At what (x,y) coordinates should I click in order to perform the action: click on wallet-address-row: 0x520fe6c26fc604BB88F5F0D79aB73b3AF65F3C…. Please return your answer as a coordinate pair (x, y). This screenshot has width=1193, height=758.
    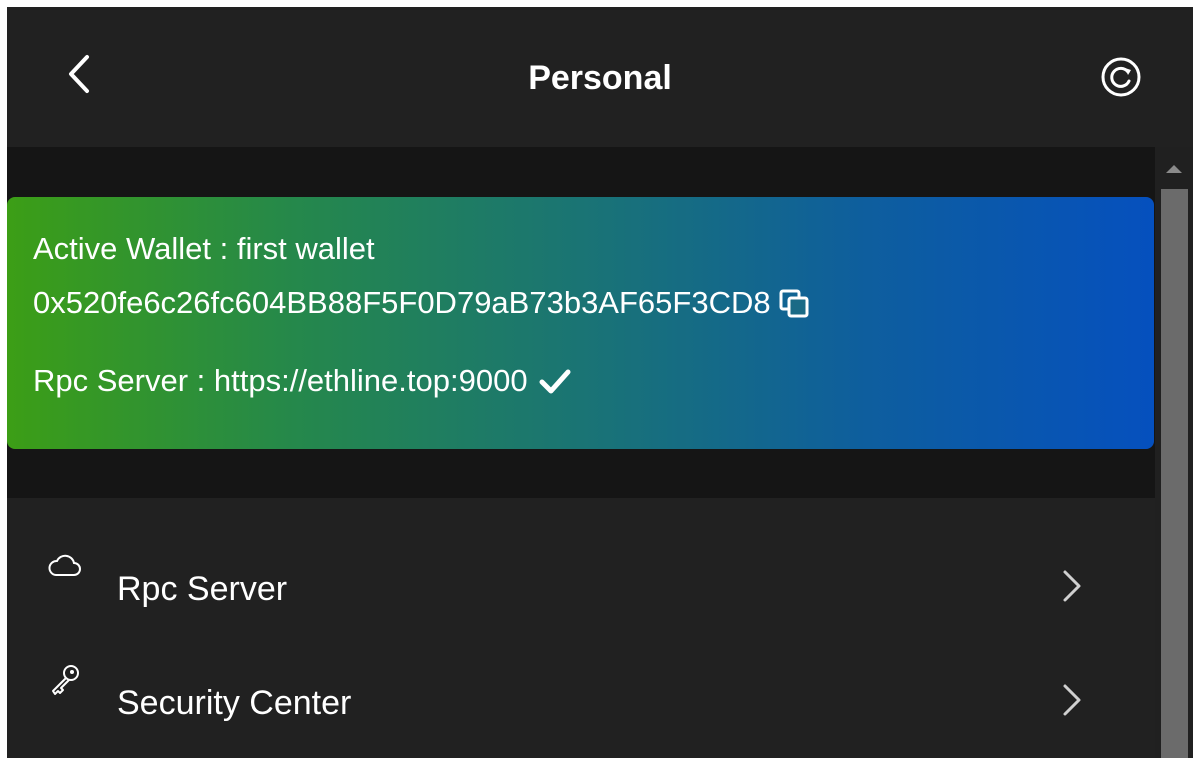
    Looking at the image, I should click on (423, 303).